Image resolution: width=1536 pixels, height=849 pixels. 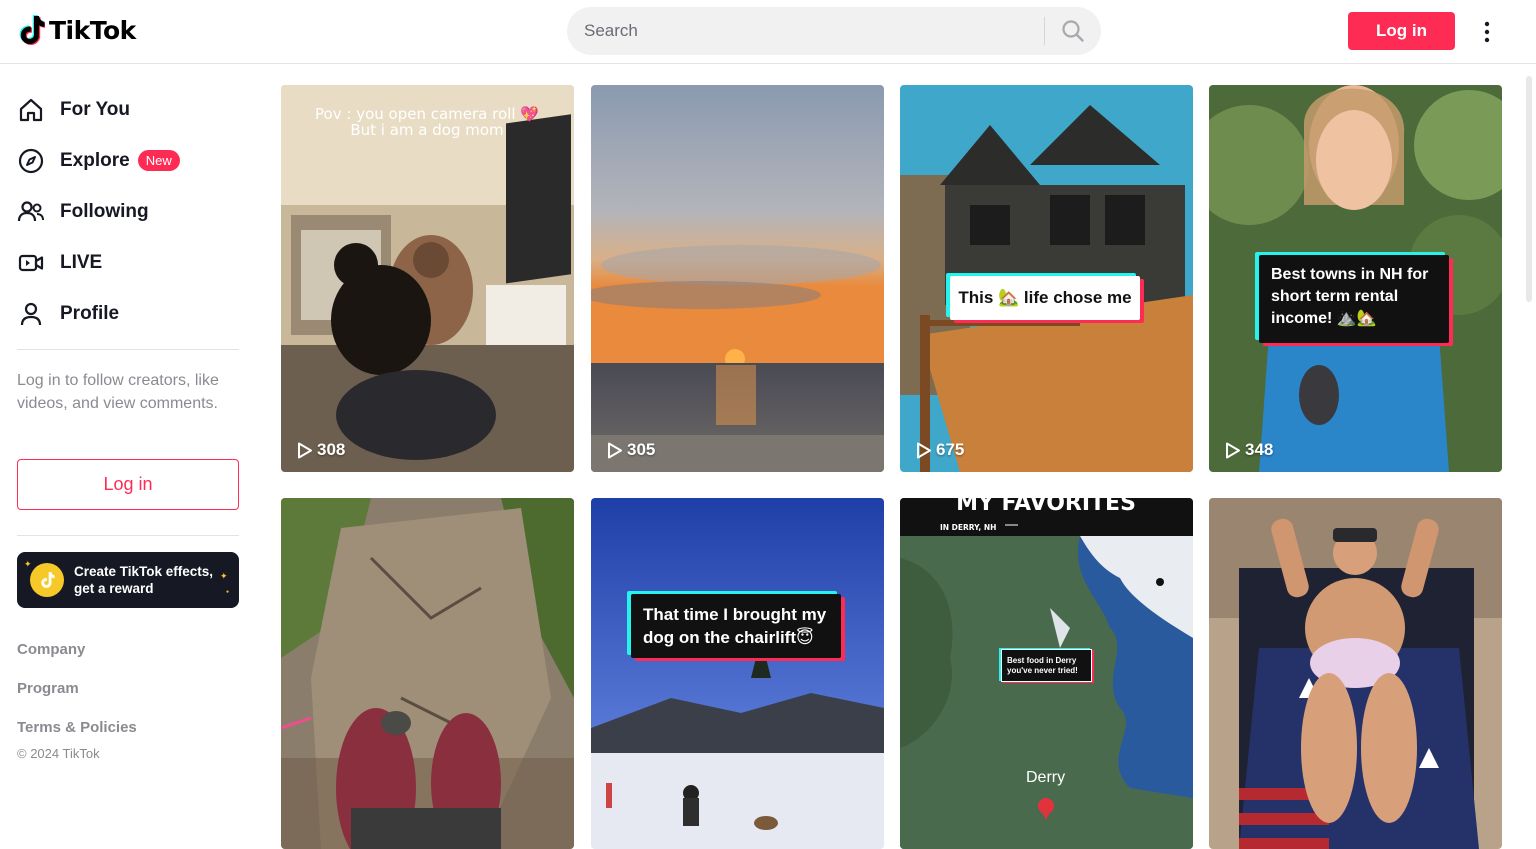 What do you see at coordinates (805, 31) in the screenshot?
I see `search-input` at bounding box center [805, 31].